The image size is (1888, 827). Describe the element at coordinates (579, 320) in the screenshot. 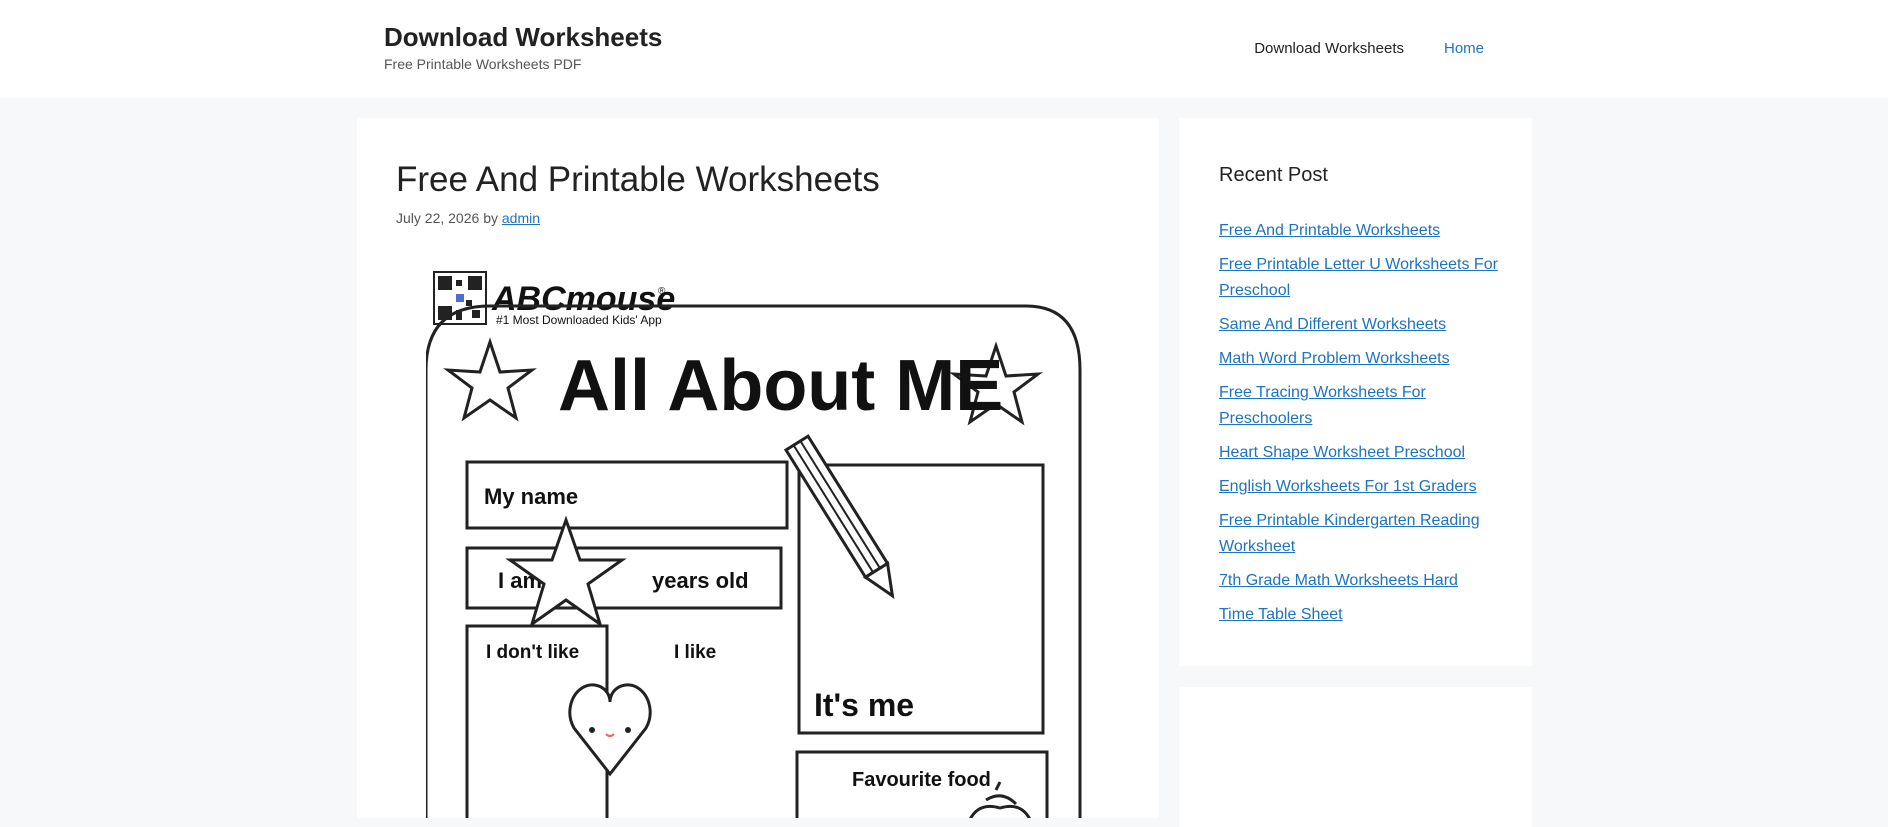

I see `brand-tagline: #1 Most Downloaded Kids' App` at that location.